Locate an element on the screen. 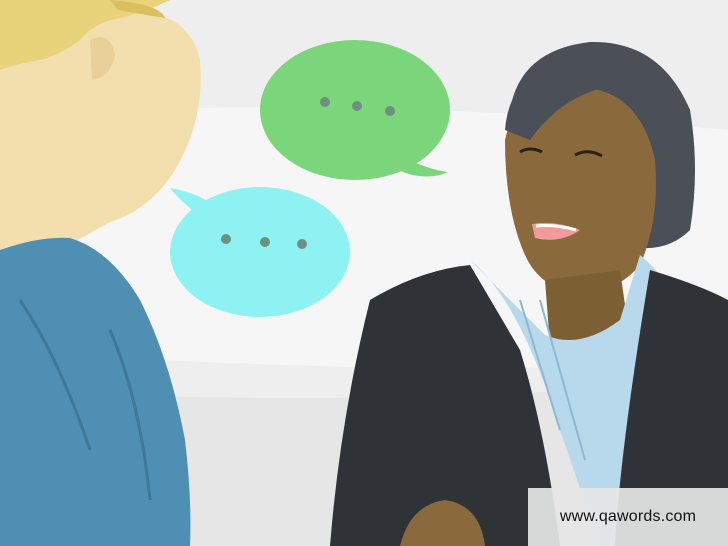 This screenshot has width=728, height=546. green-speech-bubble-icon is located at coordinates (355, 110).